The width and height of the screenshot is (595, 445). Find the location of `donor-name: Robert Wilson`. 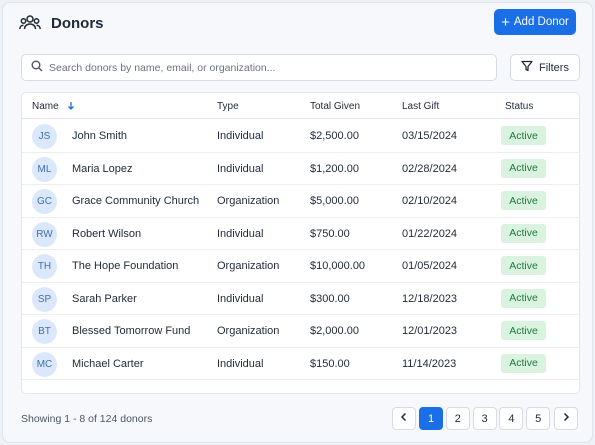

donor-name: Robert Wilson is located at coordinates (106, 234).